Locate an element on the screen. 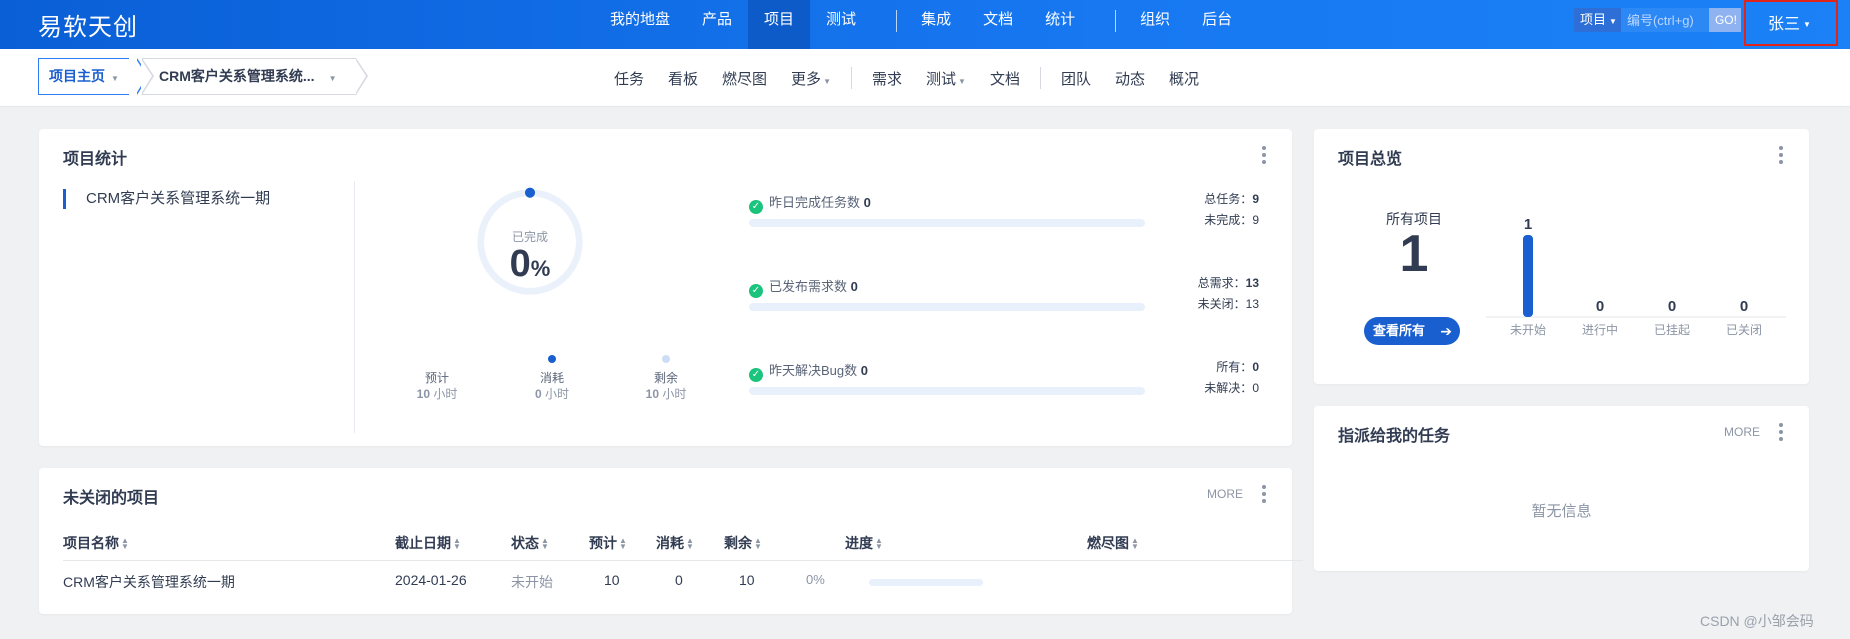 The height and width of the screenshot is (639, 1850). subnav-task: 任务 is located at coordinates (629, 78).